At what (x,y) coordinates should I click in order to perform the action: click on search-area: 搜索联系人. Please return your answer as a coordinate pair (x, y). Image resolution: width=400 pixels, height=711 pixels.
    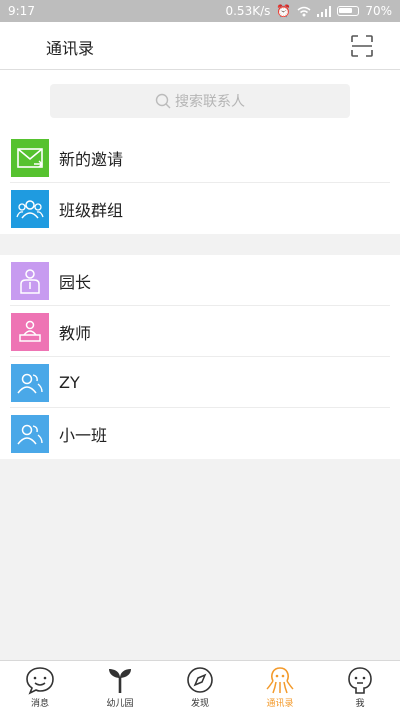
    Looking at the image, I should click on (200, 101).